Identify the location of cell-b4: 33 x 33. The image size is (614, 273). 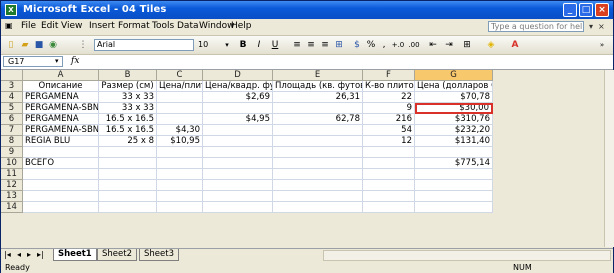
(128, 97).